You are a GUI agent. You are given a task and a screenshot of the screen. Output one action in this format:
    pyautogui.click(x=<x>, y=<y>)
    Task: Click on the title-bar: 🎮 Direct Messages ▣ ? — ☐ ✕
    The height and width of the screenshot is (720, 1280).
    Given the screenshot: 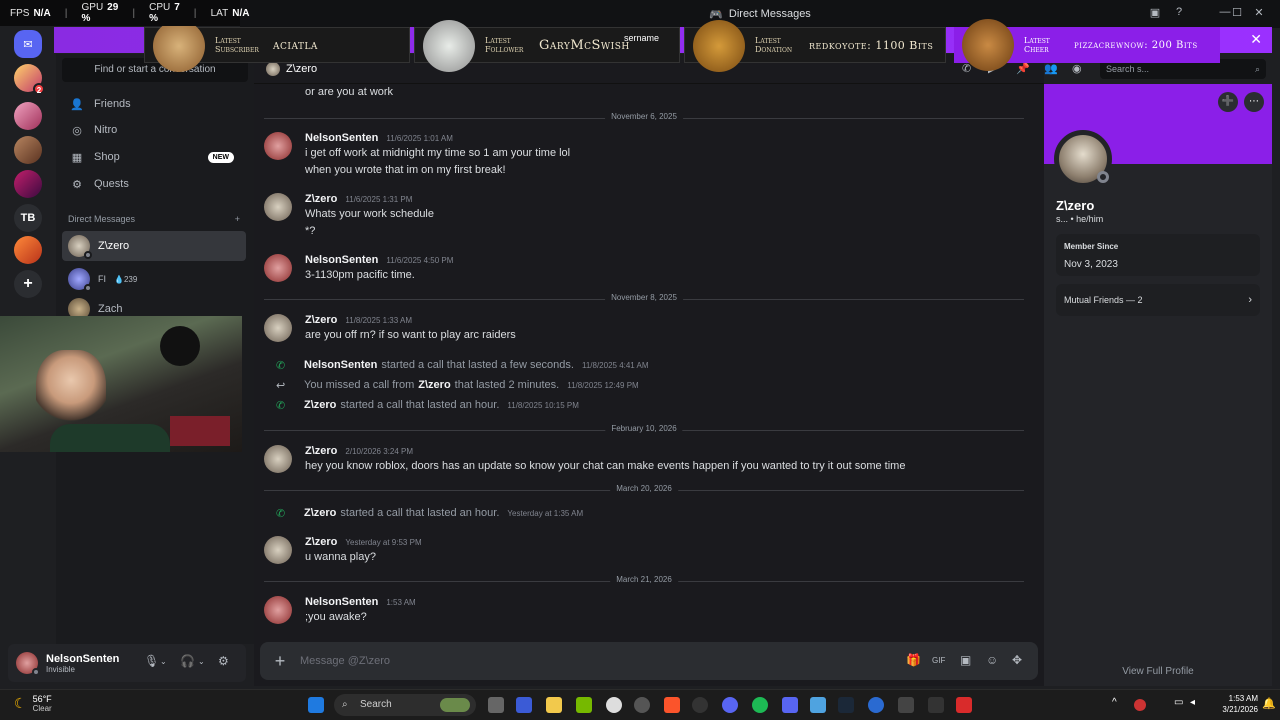 What is the action you would take?
    pyautogui.click(x=760, y=14)
    